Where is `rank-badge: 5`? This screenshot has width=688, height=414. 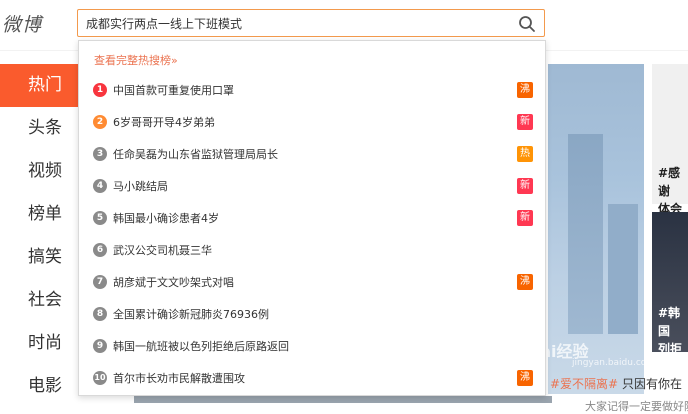
rank-badge: 5 is located at coordinates (100, 218).